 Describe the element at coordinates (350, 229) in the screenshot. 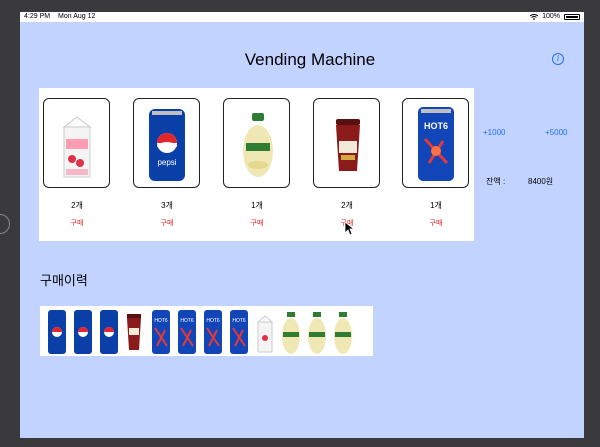

I see `mouse-cursor-icon` at that location.